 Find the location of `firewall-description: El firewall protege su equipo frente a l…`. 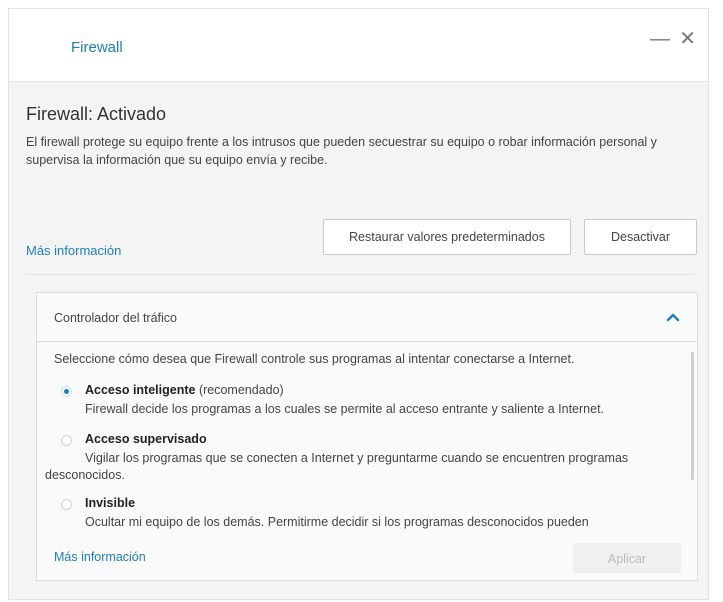

firewall-description: El firewall protege su equipo frente a l… is located at coordinates (341, 151).